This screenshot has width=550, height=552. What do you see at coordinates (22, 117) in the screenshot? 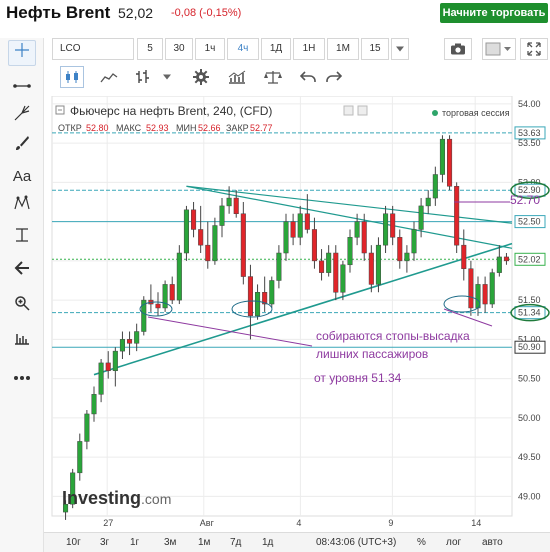
I see `fork-icon` at bounding box center [22, 117].